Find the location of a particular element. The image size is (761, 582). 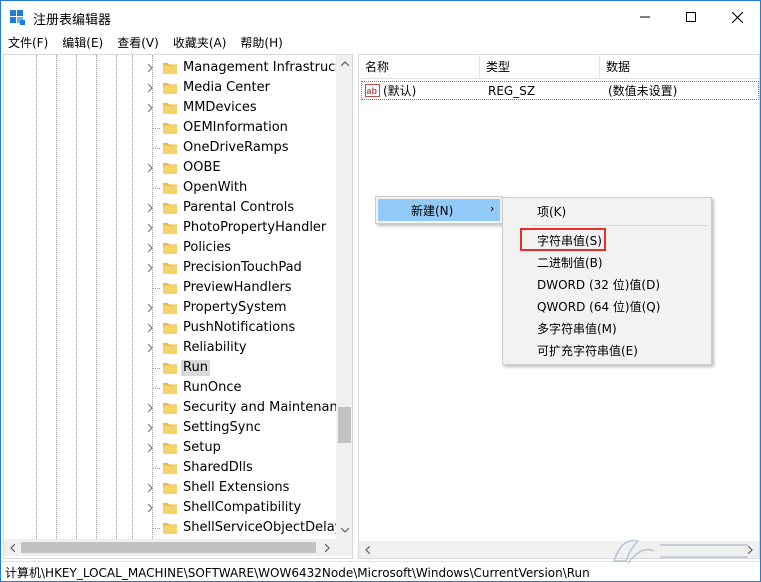

tree-item: OEMInformation is located at coordinates (170, 128).